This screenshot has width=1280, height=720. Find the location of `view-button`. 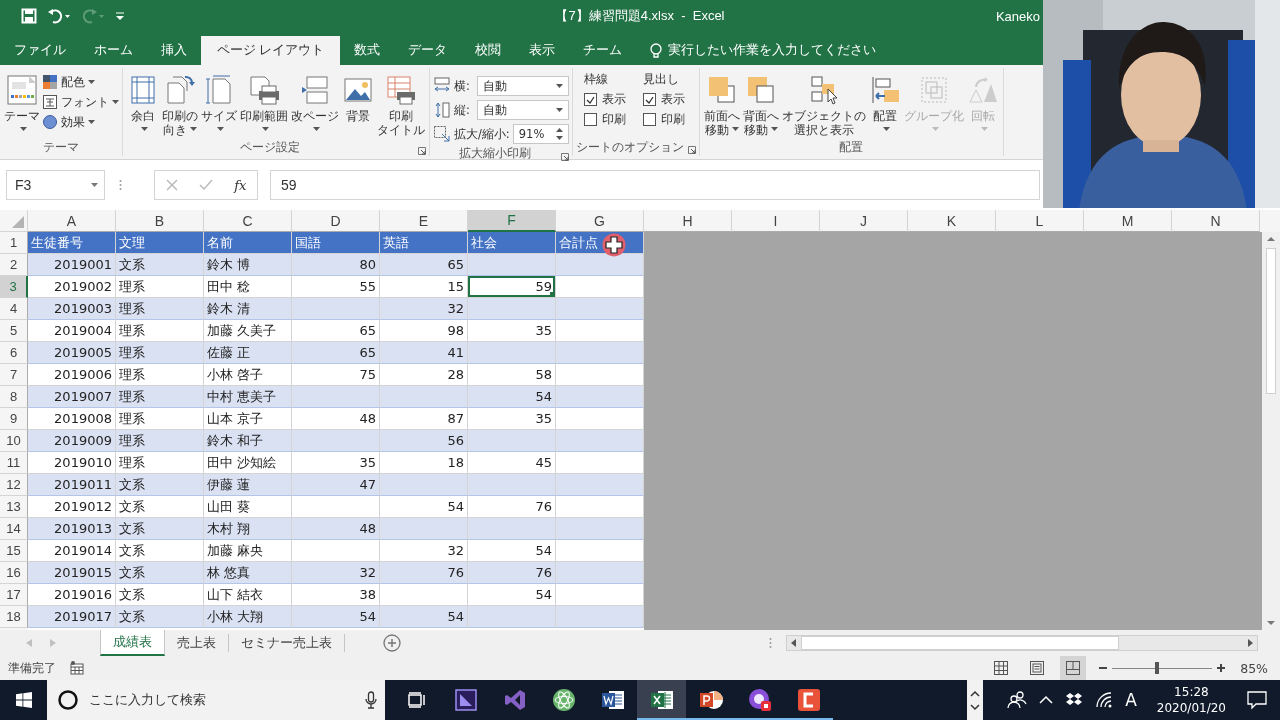

view-button is located at coordinates (1073, 668).